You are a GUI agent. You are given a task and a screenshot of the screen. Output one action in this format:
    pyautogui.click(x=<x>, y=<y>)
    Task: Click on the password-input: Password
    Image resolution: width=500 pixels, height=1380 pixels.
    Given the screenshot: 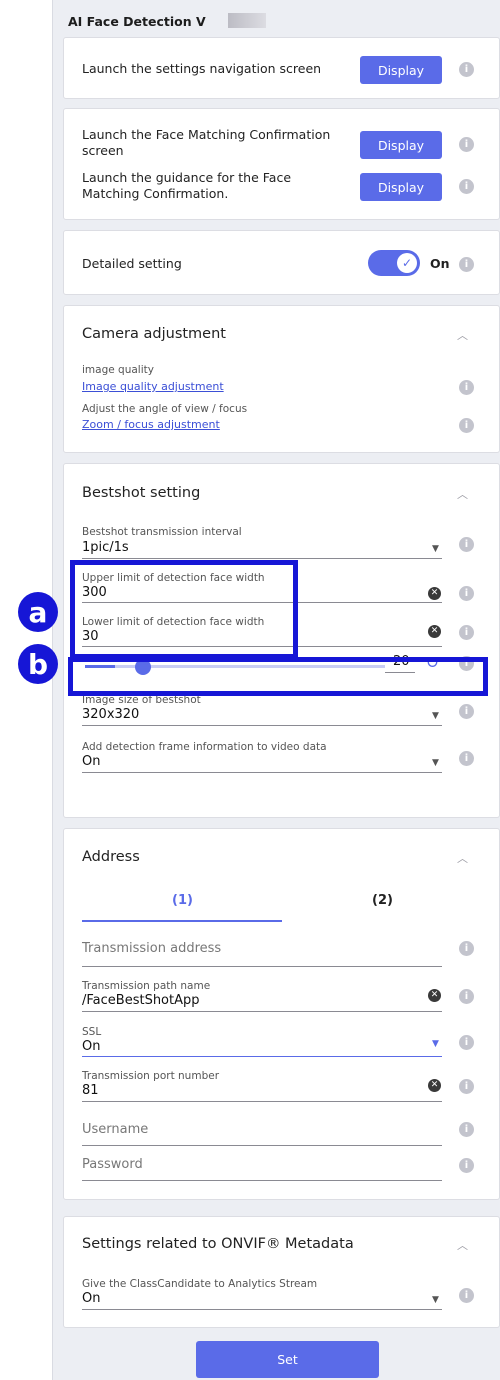 What is the action you would take?
    pyautogui.click(x=112, y=1164)
    